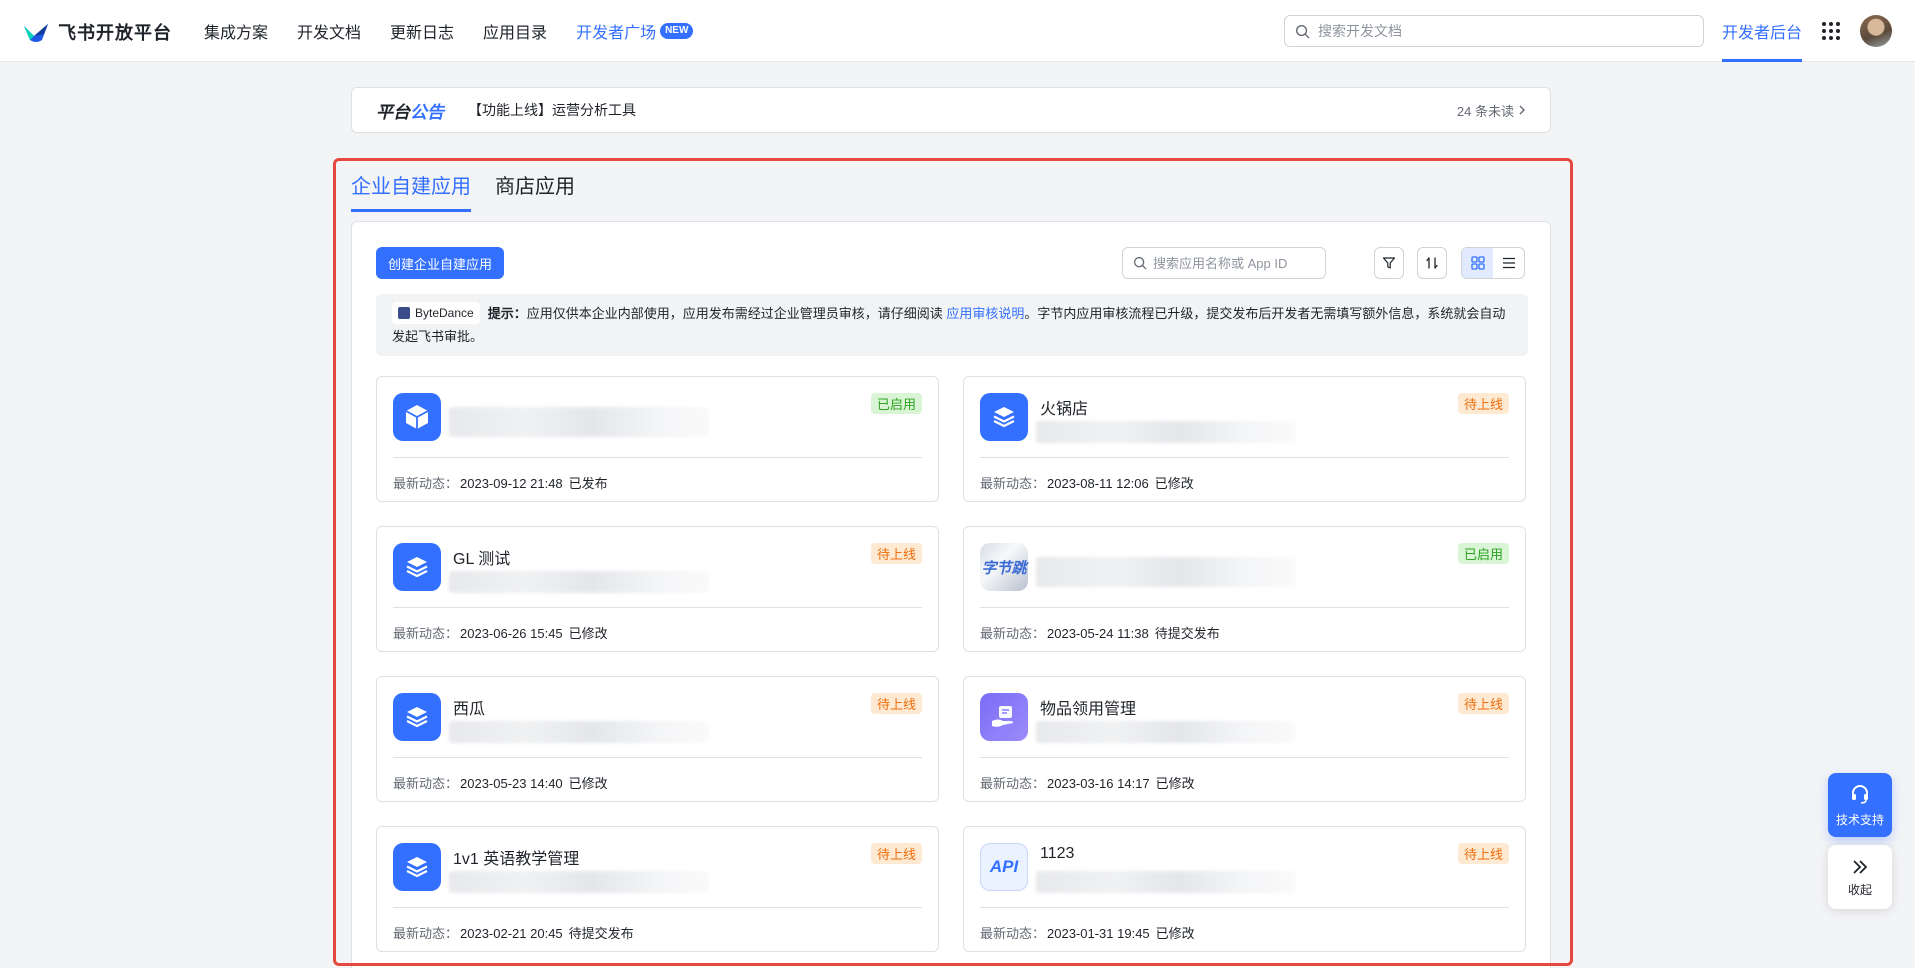  Describe the element at coordinates (1302, 31) in the screenshot. I see `search-icon` at that location.